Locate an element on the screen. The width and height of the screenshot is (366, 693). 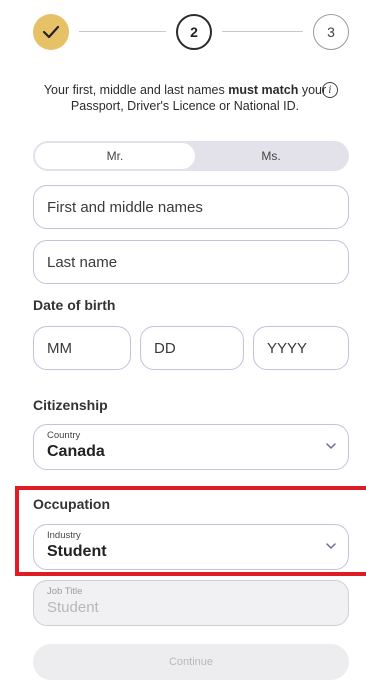
title-option-mr: Mr. is located at coordinates (115, 156).